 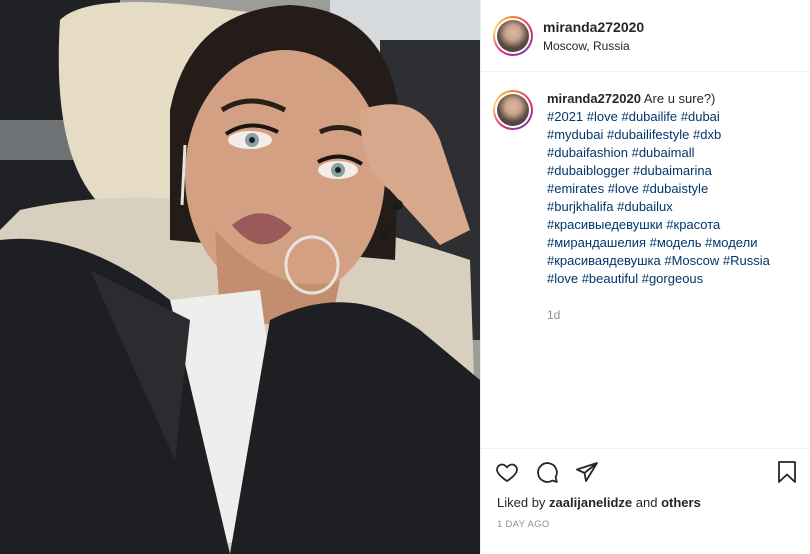 I want to click on hashtag-link: #dubaiblogger, so click(x=588, y=170).